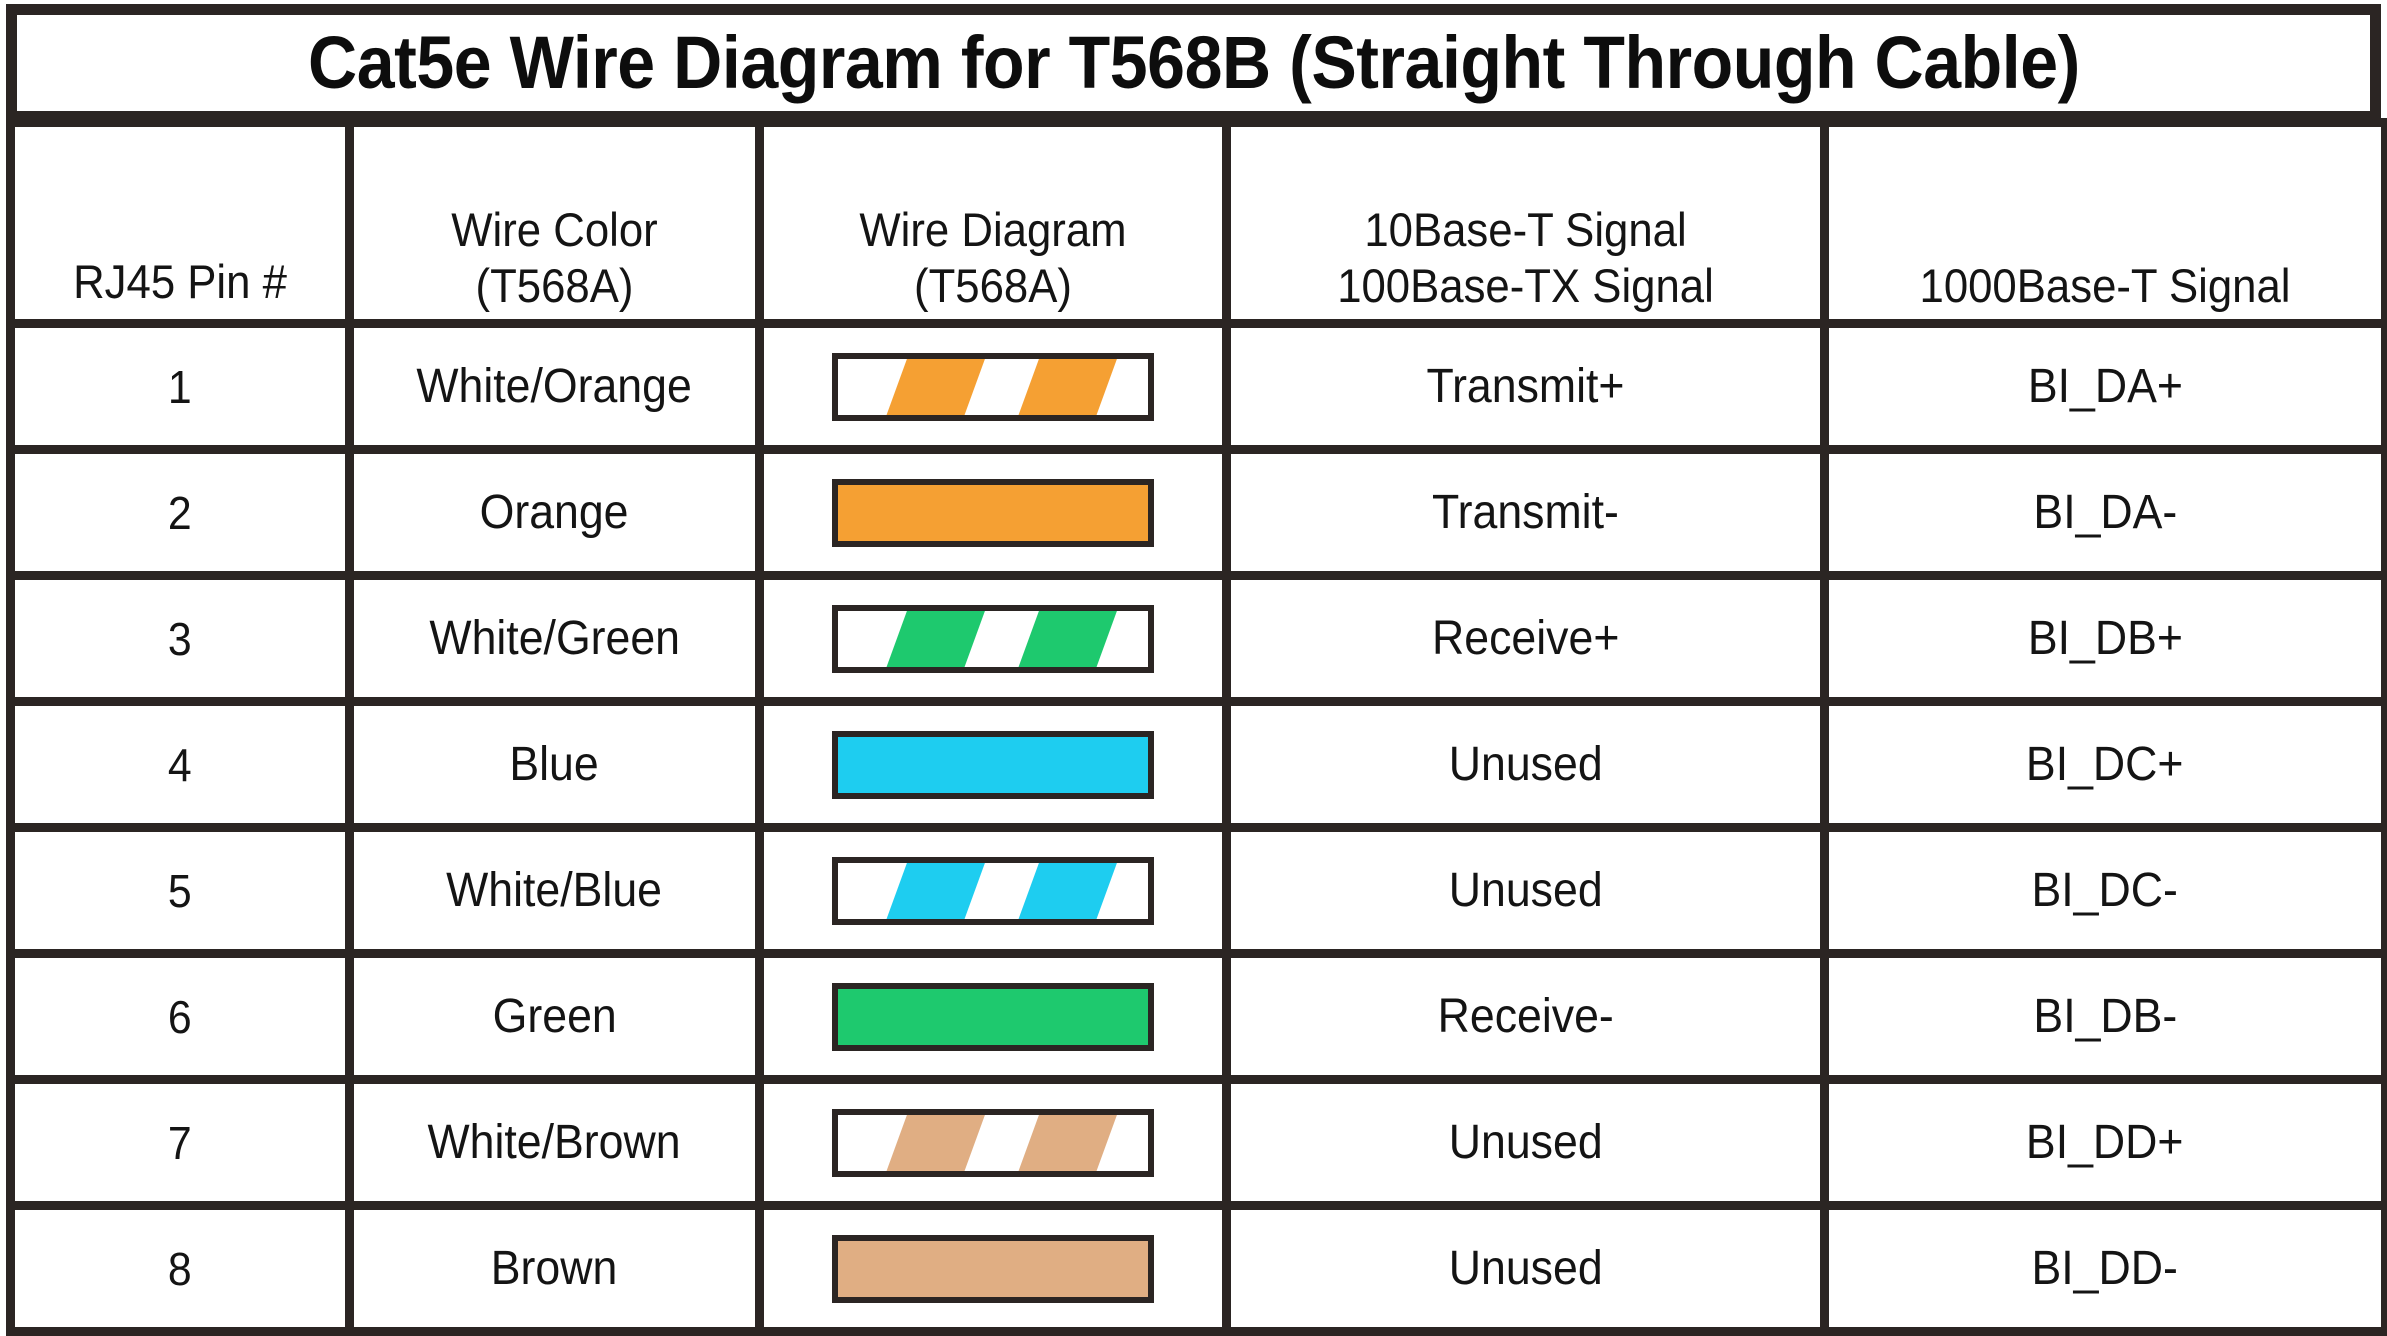 Image resolution: width=2387 pixels, height=1336 pixels. I want to click on cell-pin-number: 7, so click(180, 1142).